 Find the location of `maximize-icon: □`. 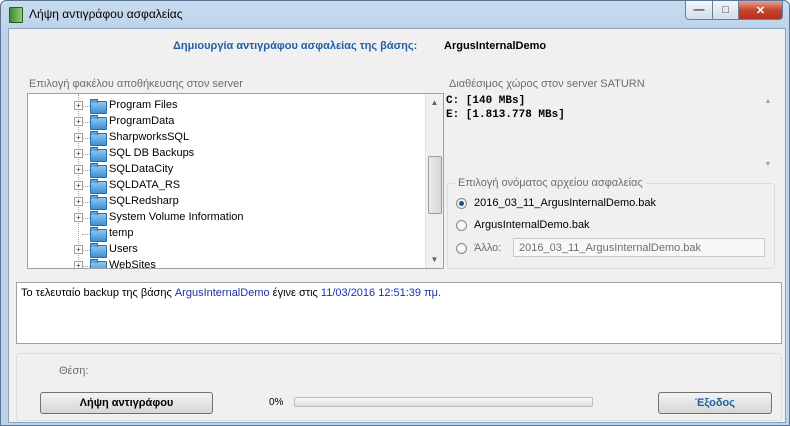

maximize-icon: □ is located at coordinates (725, 10).